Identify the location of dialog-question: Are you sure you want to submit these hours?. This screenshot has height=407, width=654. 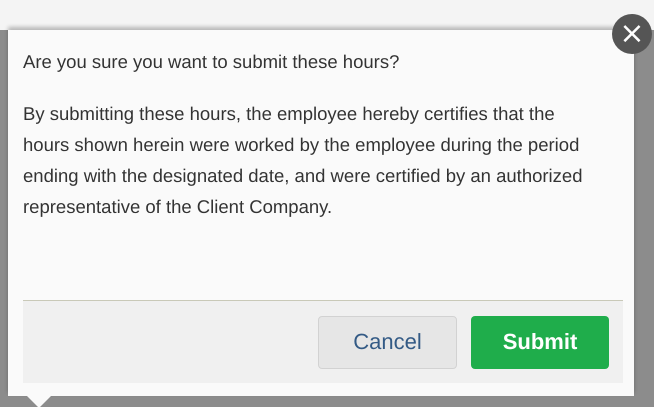
(211, 62).